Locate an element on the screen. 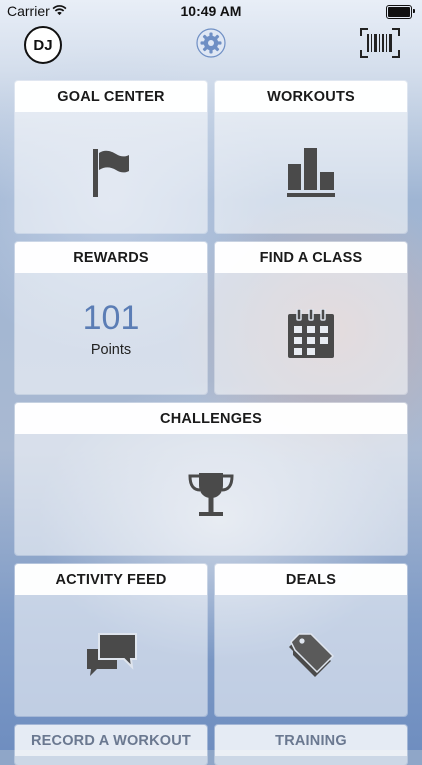  rewards-tile: REWARDS 101 Points is located at coordinates (111, 318).